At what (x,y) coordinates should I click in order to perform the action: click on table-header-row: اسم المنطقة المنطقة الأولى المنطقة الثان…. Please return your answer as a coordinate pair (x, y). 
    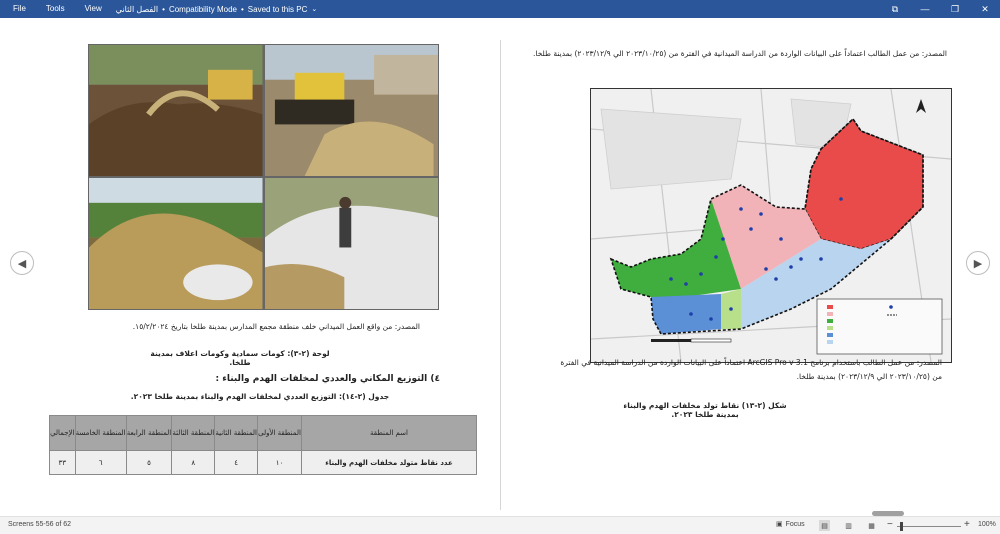
    Looking at the image, I should click on (263, 433).